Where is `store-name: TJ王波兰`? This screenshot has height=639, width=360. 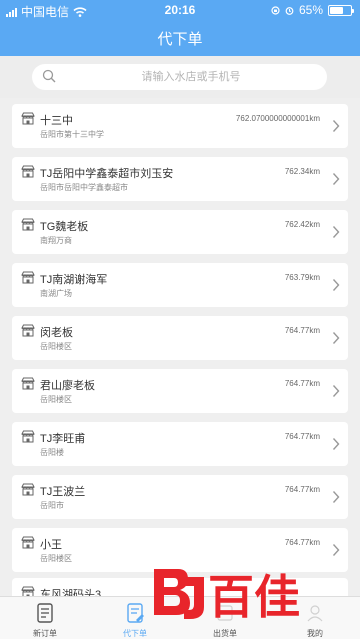 store-name: TJ王波兰 is located at coordinates (63, 492).